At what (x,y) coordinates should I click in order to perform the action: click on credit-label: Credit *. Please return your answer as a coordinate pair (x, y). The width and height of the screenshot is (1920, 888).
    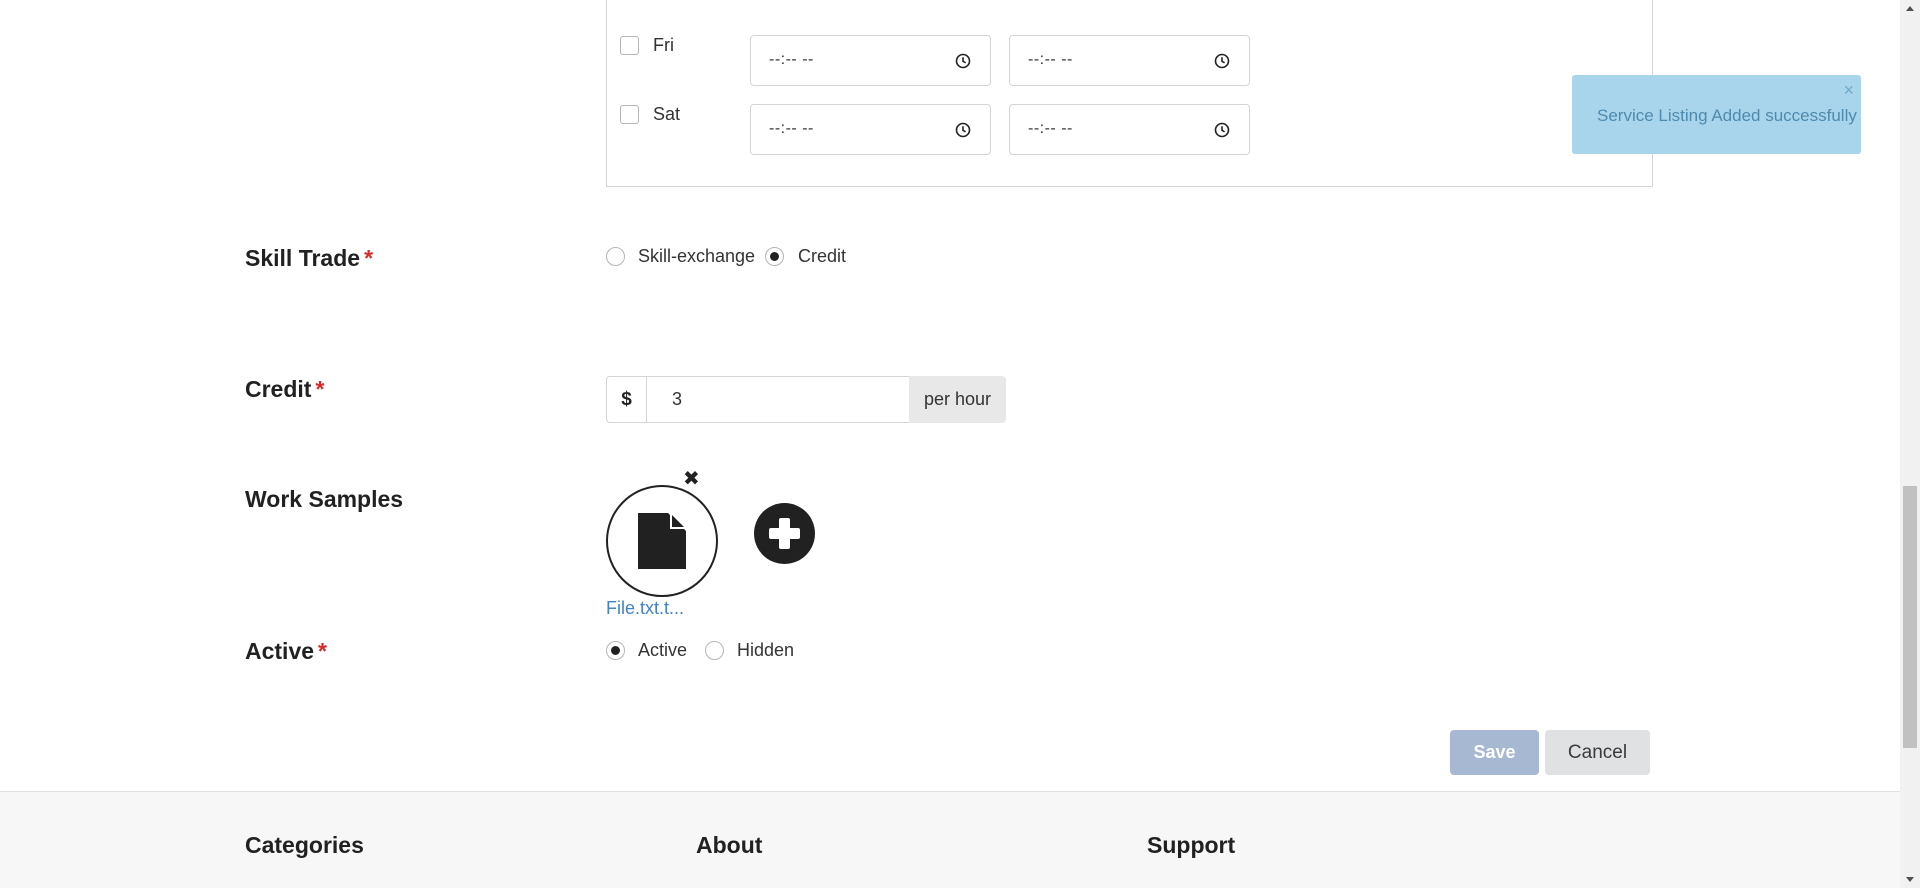
    Looking at the image, I should click on (284, 389).